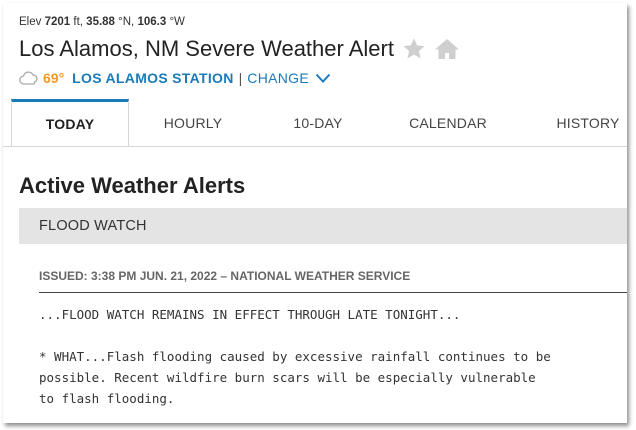 The image size is (636, 430). What do you see at coordinates (193, 123) in the screenshot?
I see `tab-hourly: HOURLY` at bounding box center [193, 123].